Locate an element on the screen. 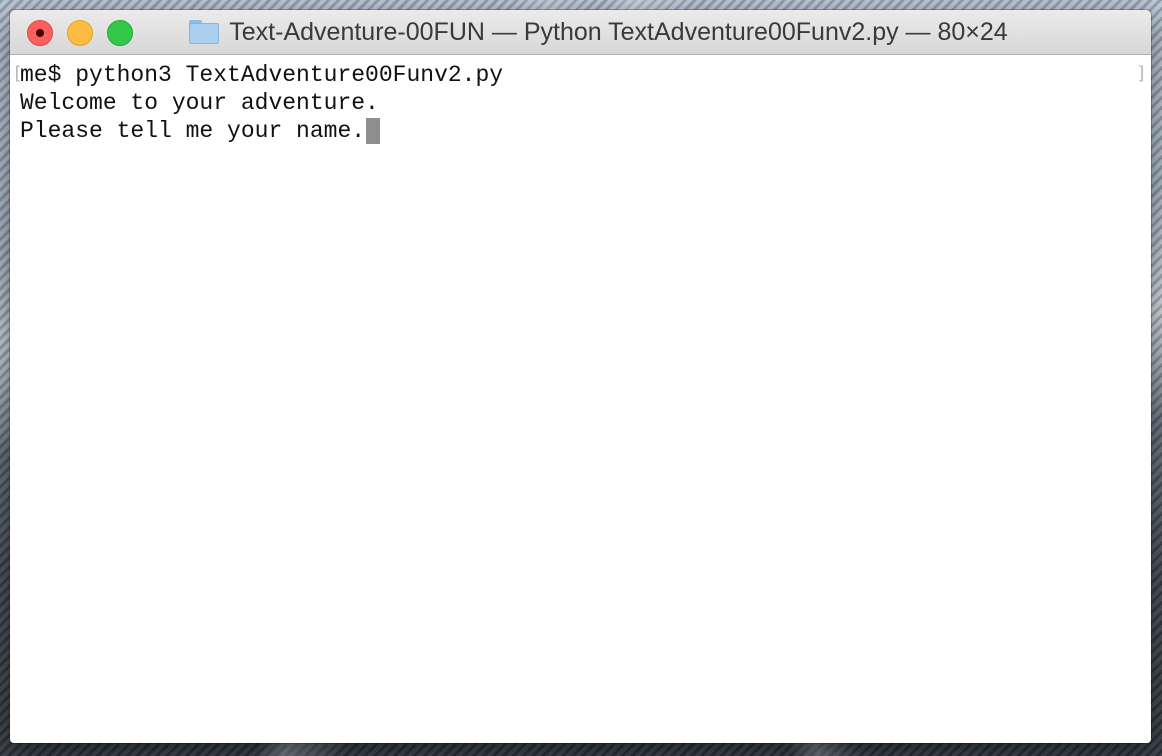 Image resolution: width=1162 pixels, height=756 pixels. text-cursor is located at coordinates (373, 131).